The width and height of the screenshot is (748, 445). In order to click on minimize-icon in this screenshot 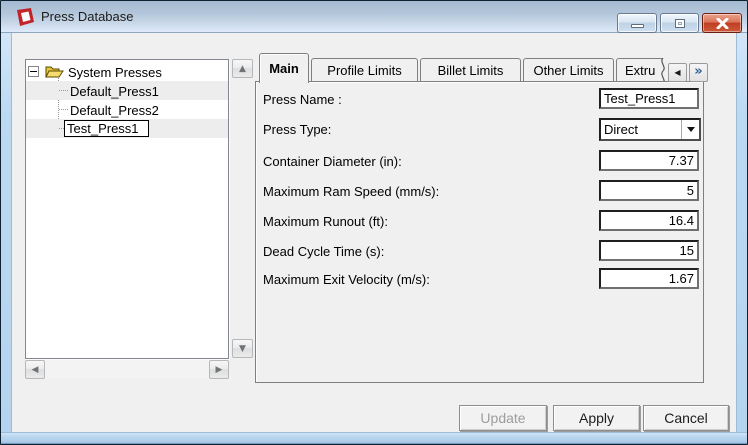, I will do `click(637, 26)`.